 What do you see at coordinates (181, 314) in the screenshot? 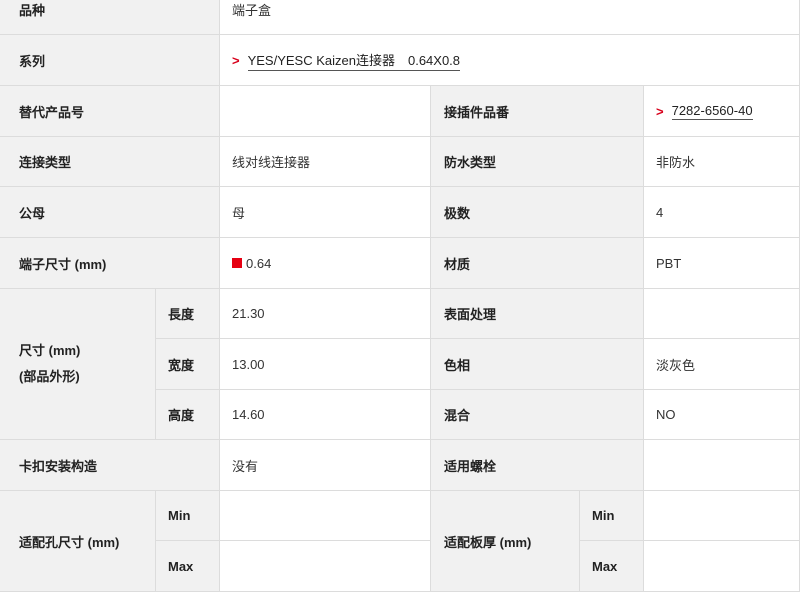
I see `length-label-text: 長度` at bounding box center [181, 314].